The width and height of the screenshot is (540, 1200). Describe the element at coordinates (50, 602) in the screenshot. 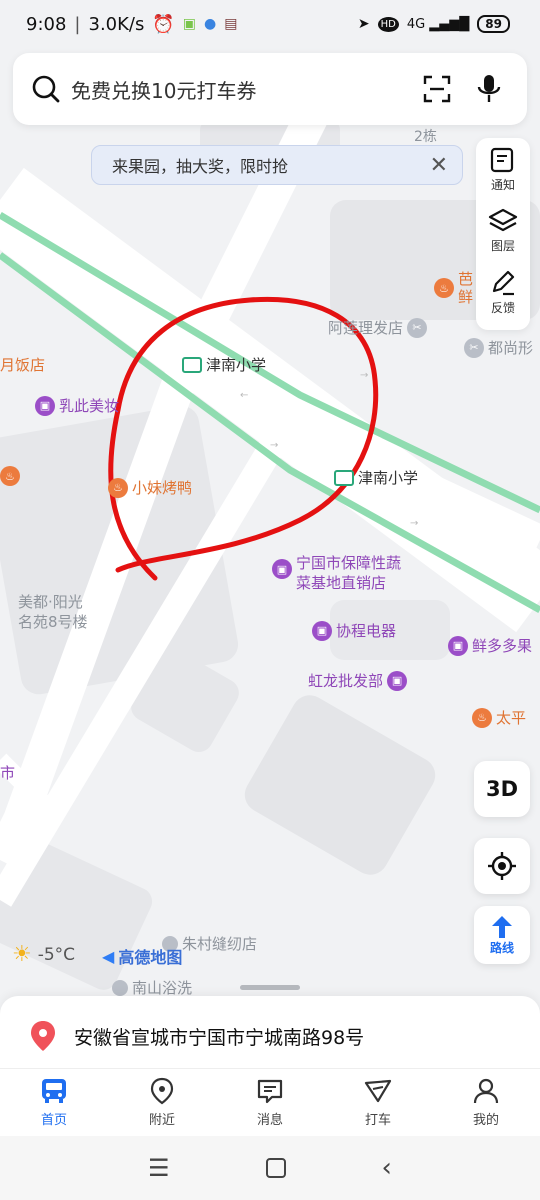

I see `poi-label: 美都·阳光` at that location.